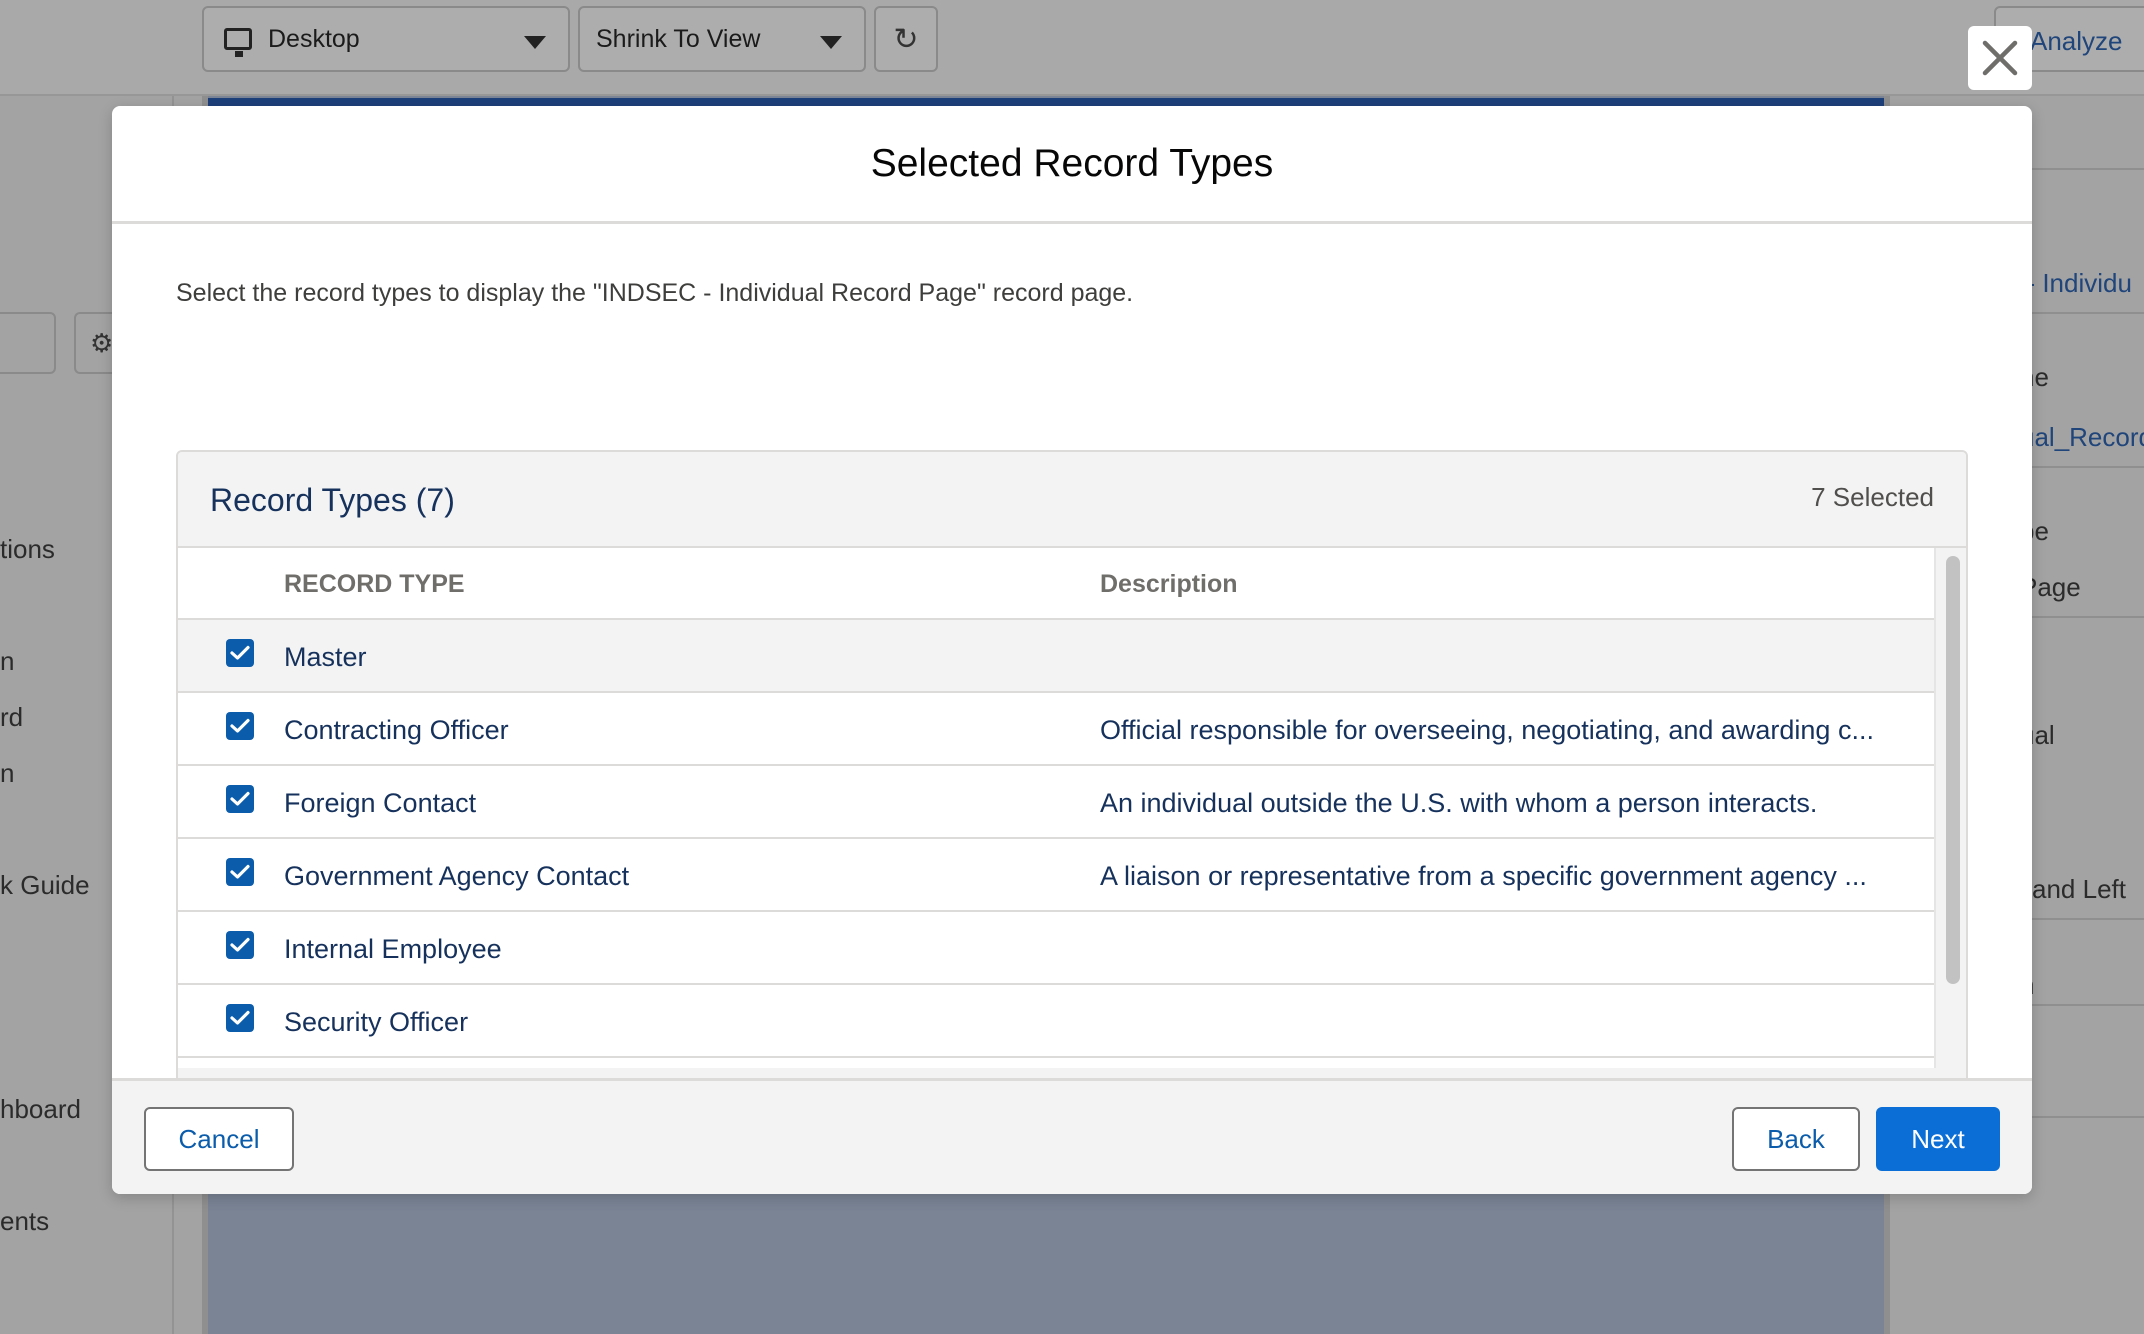 This screenshot has height=1334, width=2144. I want to click on component-item: rd, so click(11, 717).